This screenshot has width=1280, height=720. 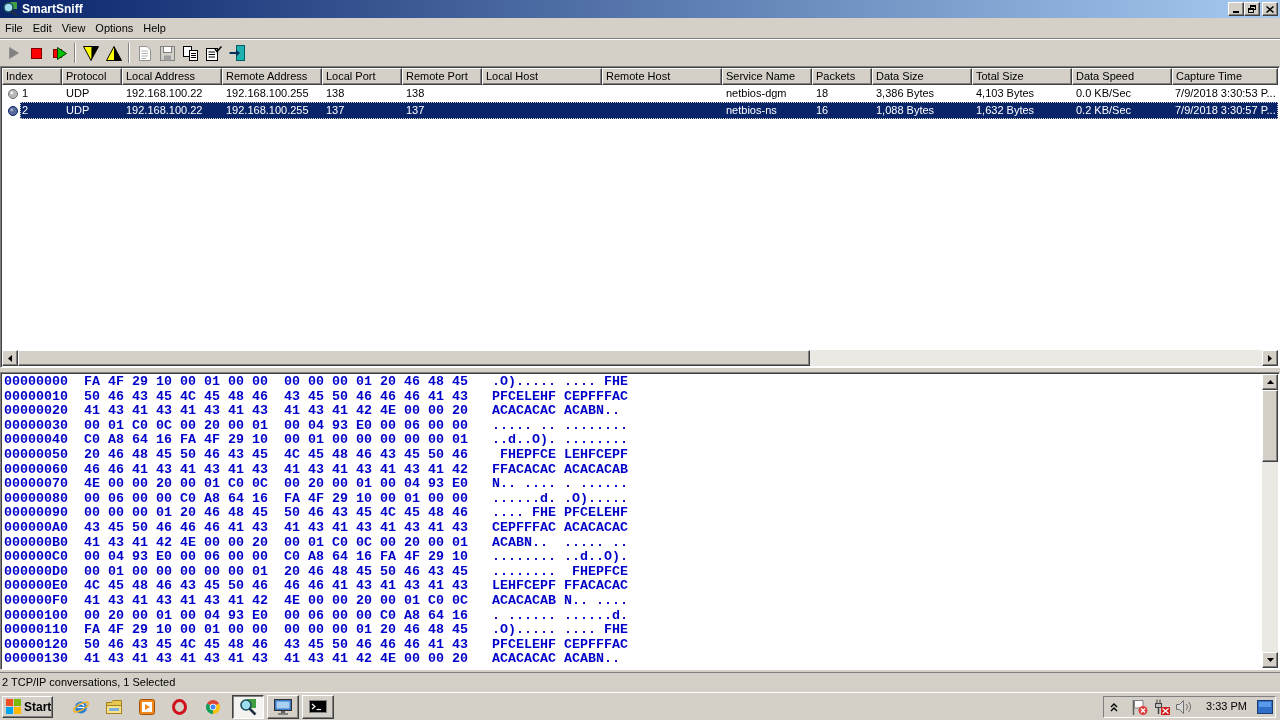 What do you see at coordinates (442, 76) in the screenshot?
I see `column-header: Remote Port` at bounding box center [442, 76].